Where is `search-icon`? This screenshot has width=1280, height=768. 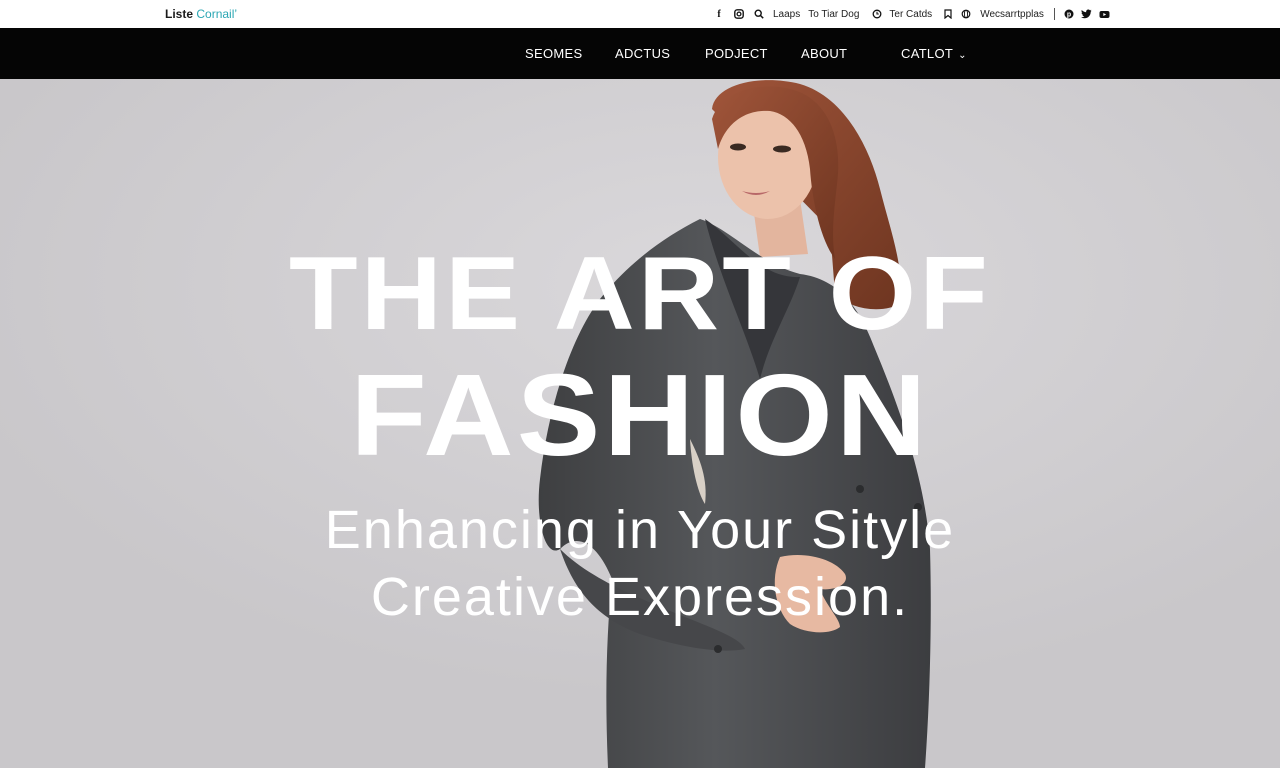
search-icon is located at coordinates (759, 14).